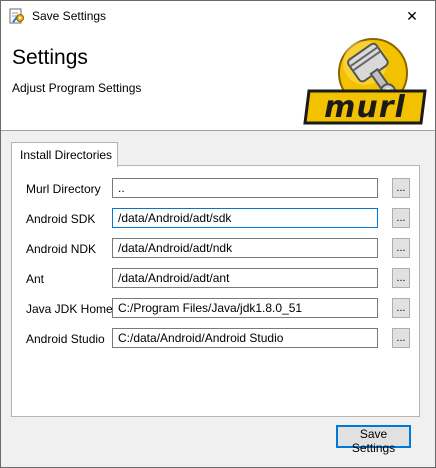 Image resolution: width=436 pixels, height=468 pixels. What do you see at coordinates (77, 88) in the screenshot?
I see `page-subtitle: Adjust Program Settings` at bounding box center [77, 88].